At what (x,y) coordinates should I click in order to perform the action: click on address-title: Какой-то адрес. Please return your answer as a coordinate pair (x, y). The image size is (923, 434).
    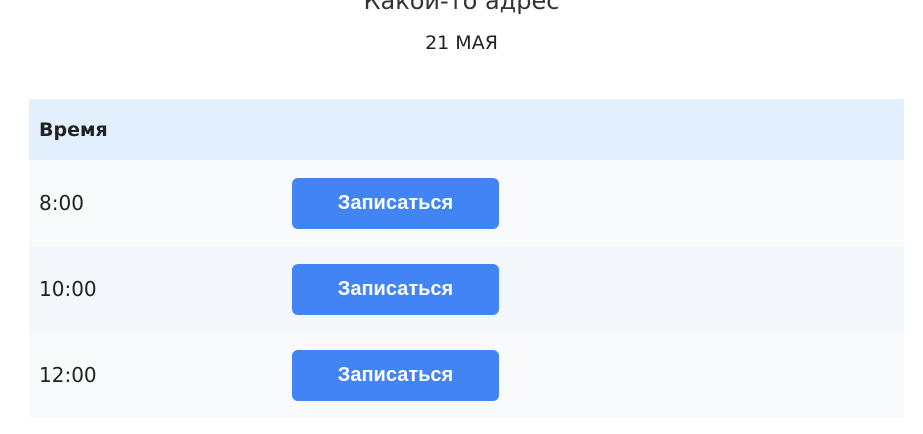
    Looking at the image, I should click on (461, 7).